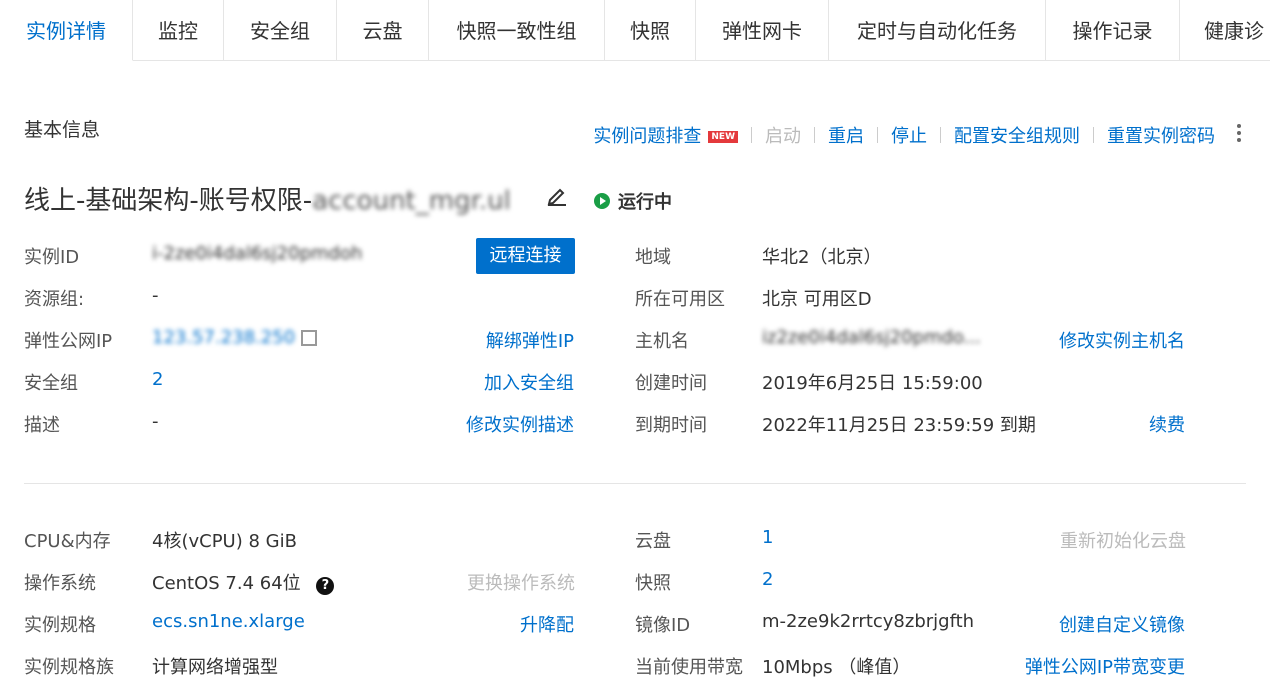 The image size is (1270, 689). What do you see at coordinates (1225, 30) in the screenshot?
I see `tab-health-diagnosis: 健康诊` at bounding box center [1225, 30].